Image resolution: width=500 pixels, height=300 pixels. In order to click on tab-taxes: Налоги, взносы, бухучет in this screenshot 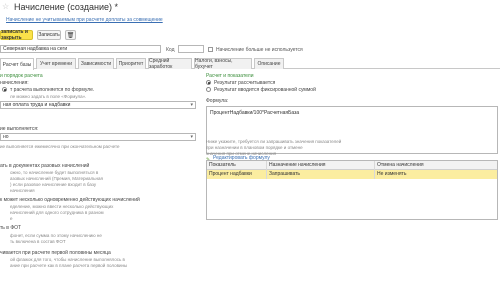, I will do `click(223, 64)`.